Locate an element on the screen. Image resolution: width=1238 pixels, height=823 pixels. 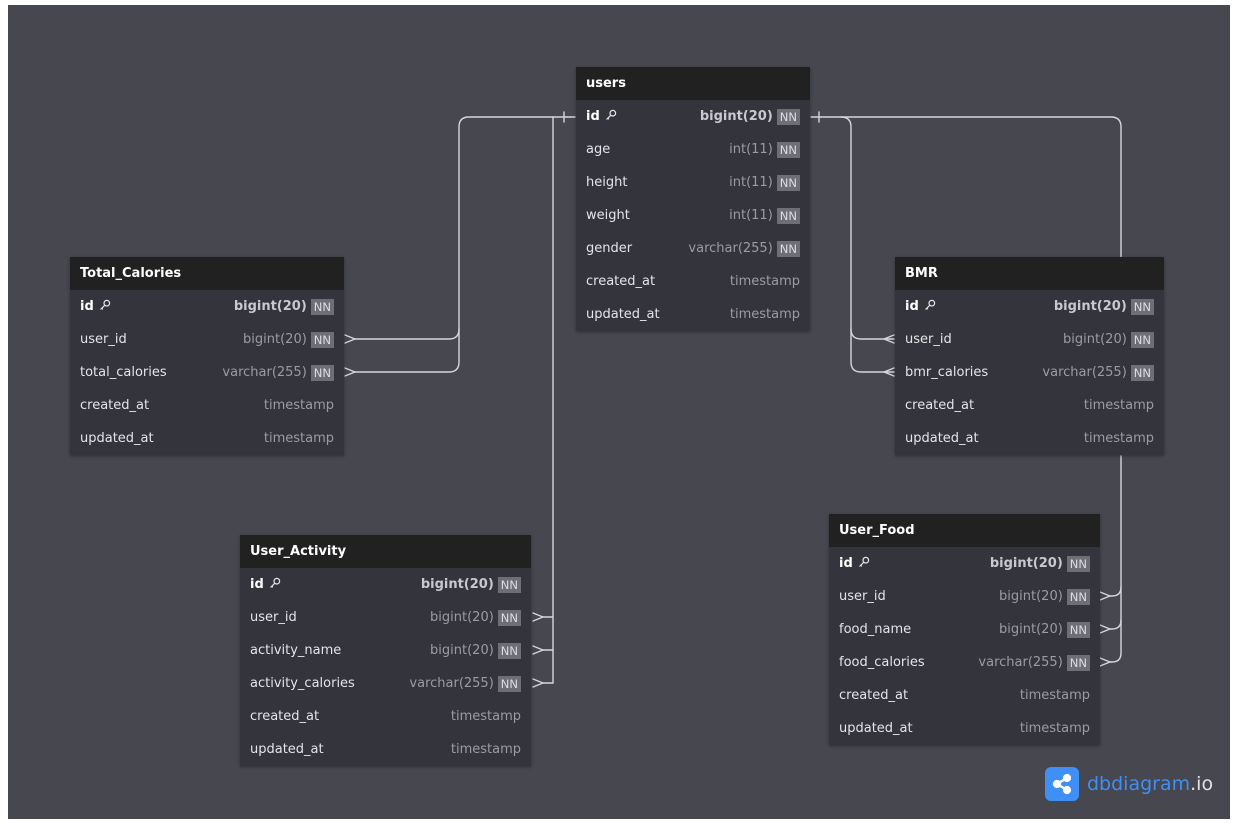
field-name: activity_calories is located at coordinates (329, 683).